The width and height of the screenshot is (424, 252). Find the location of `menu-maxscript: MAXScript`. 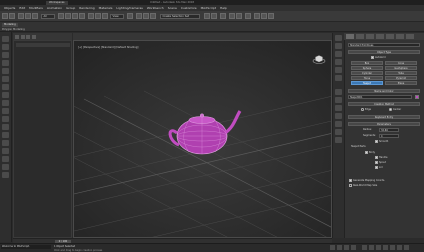

menu-maxscript: MAXScript is located at coordinates (208, 8).